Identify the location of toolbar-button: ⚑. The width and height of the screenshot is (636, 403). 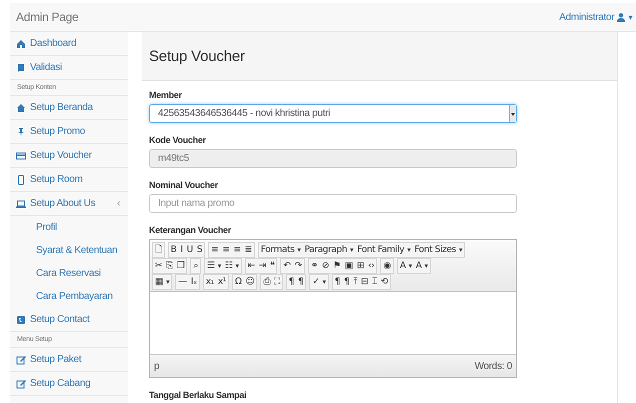
(337, 266).